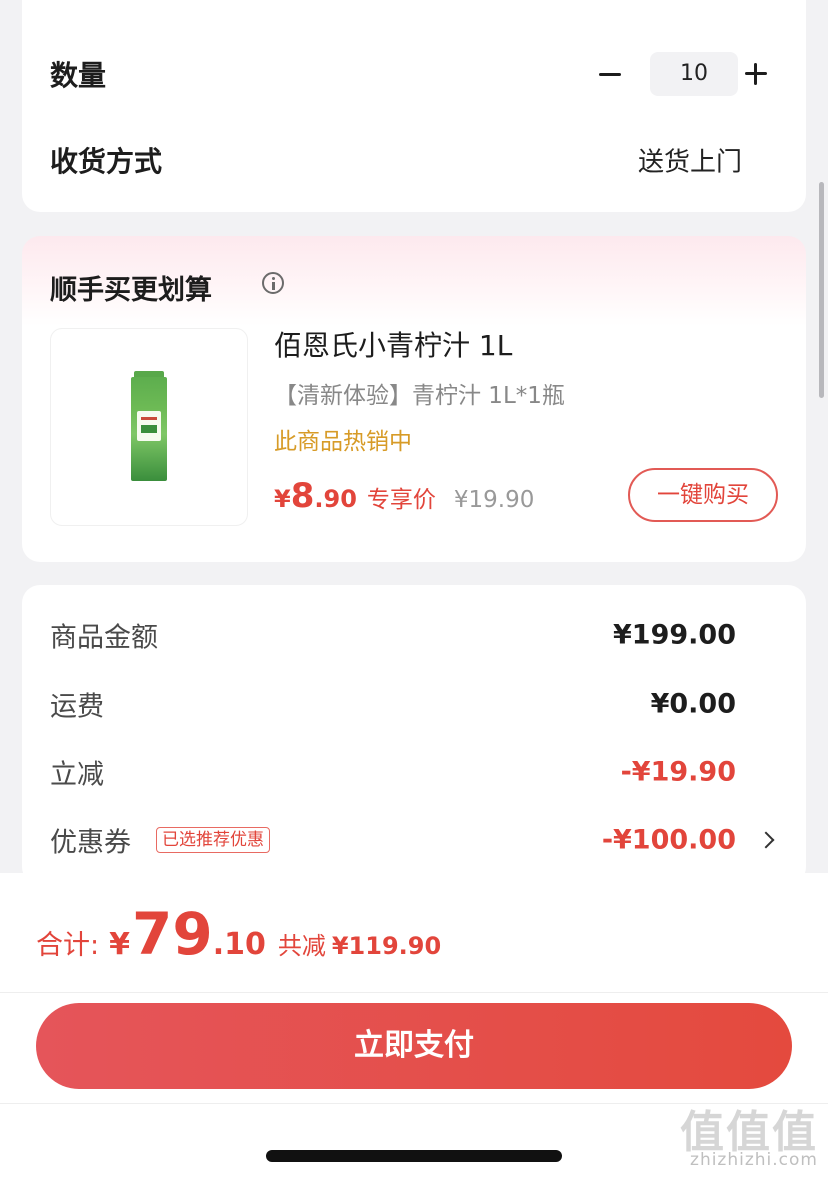 The width and height of the screenshot is (828, 1180). Describe the element at coordinates (674, 635) in the screenshot. I see `summary-value: ¥199.00` at that location.